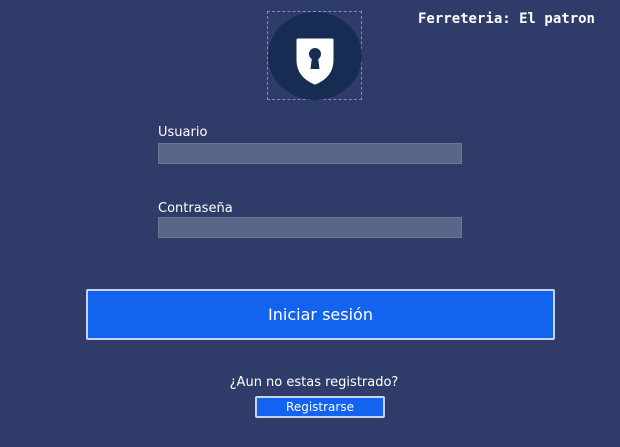  I want to click on logo-container, so click(314, 55).